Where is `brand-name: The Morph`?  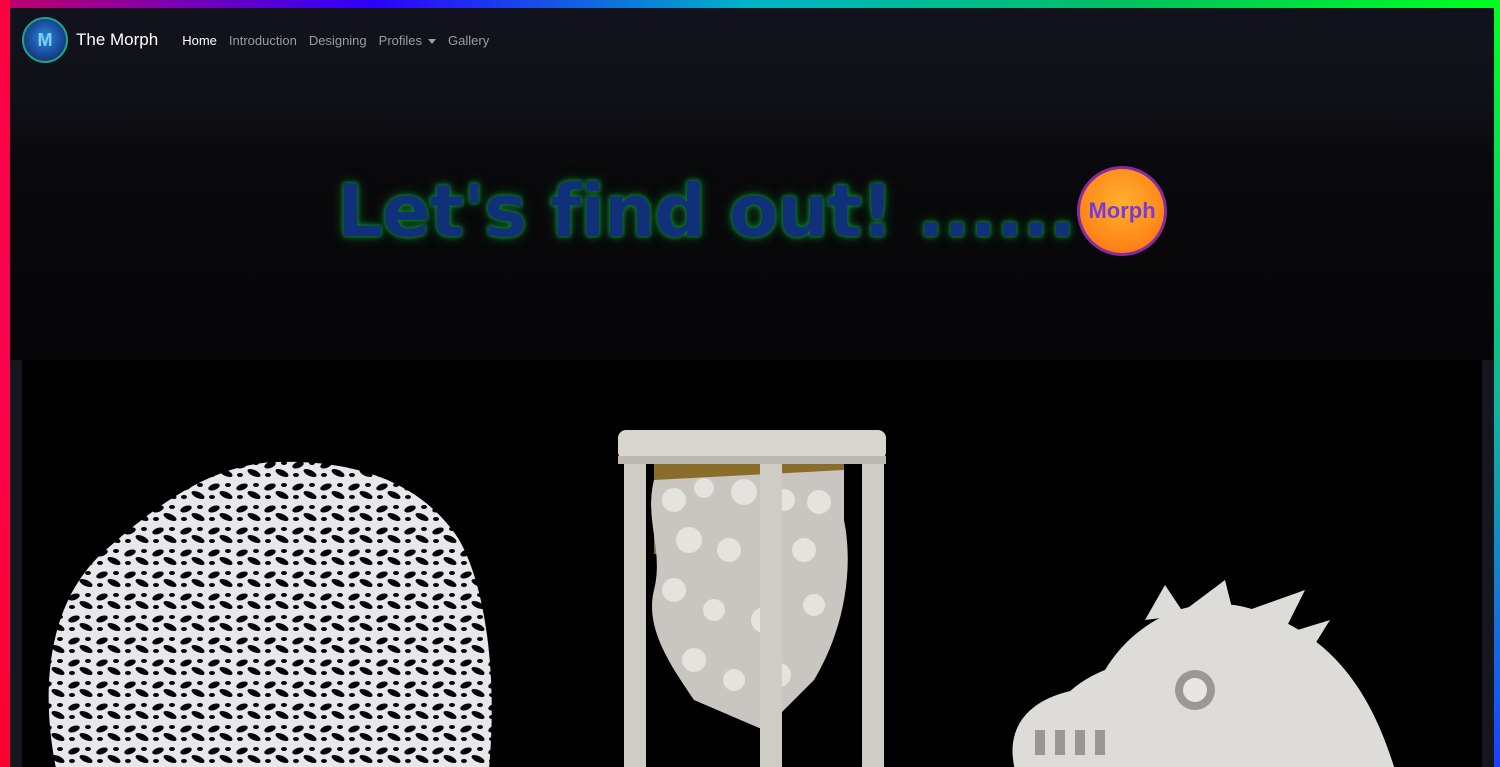 brand-name: The Morph is located at coordinates (117, 39).